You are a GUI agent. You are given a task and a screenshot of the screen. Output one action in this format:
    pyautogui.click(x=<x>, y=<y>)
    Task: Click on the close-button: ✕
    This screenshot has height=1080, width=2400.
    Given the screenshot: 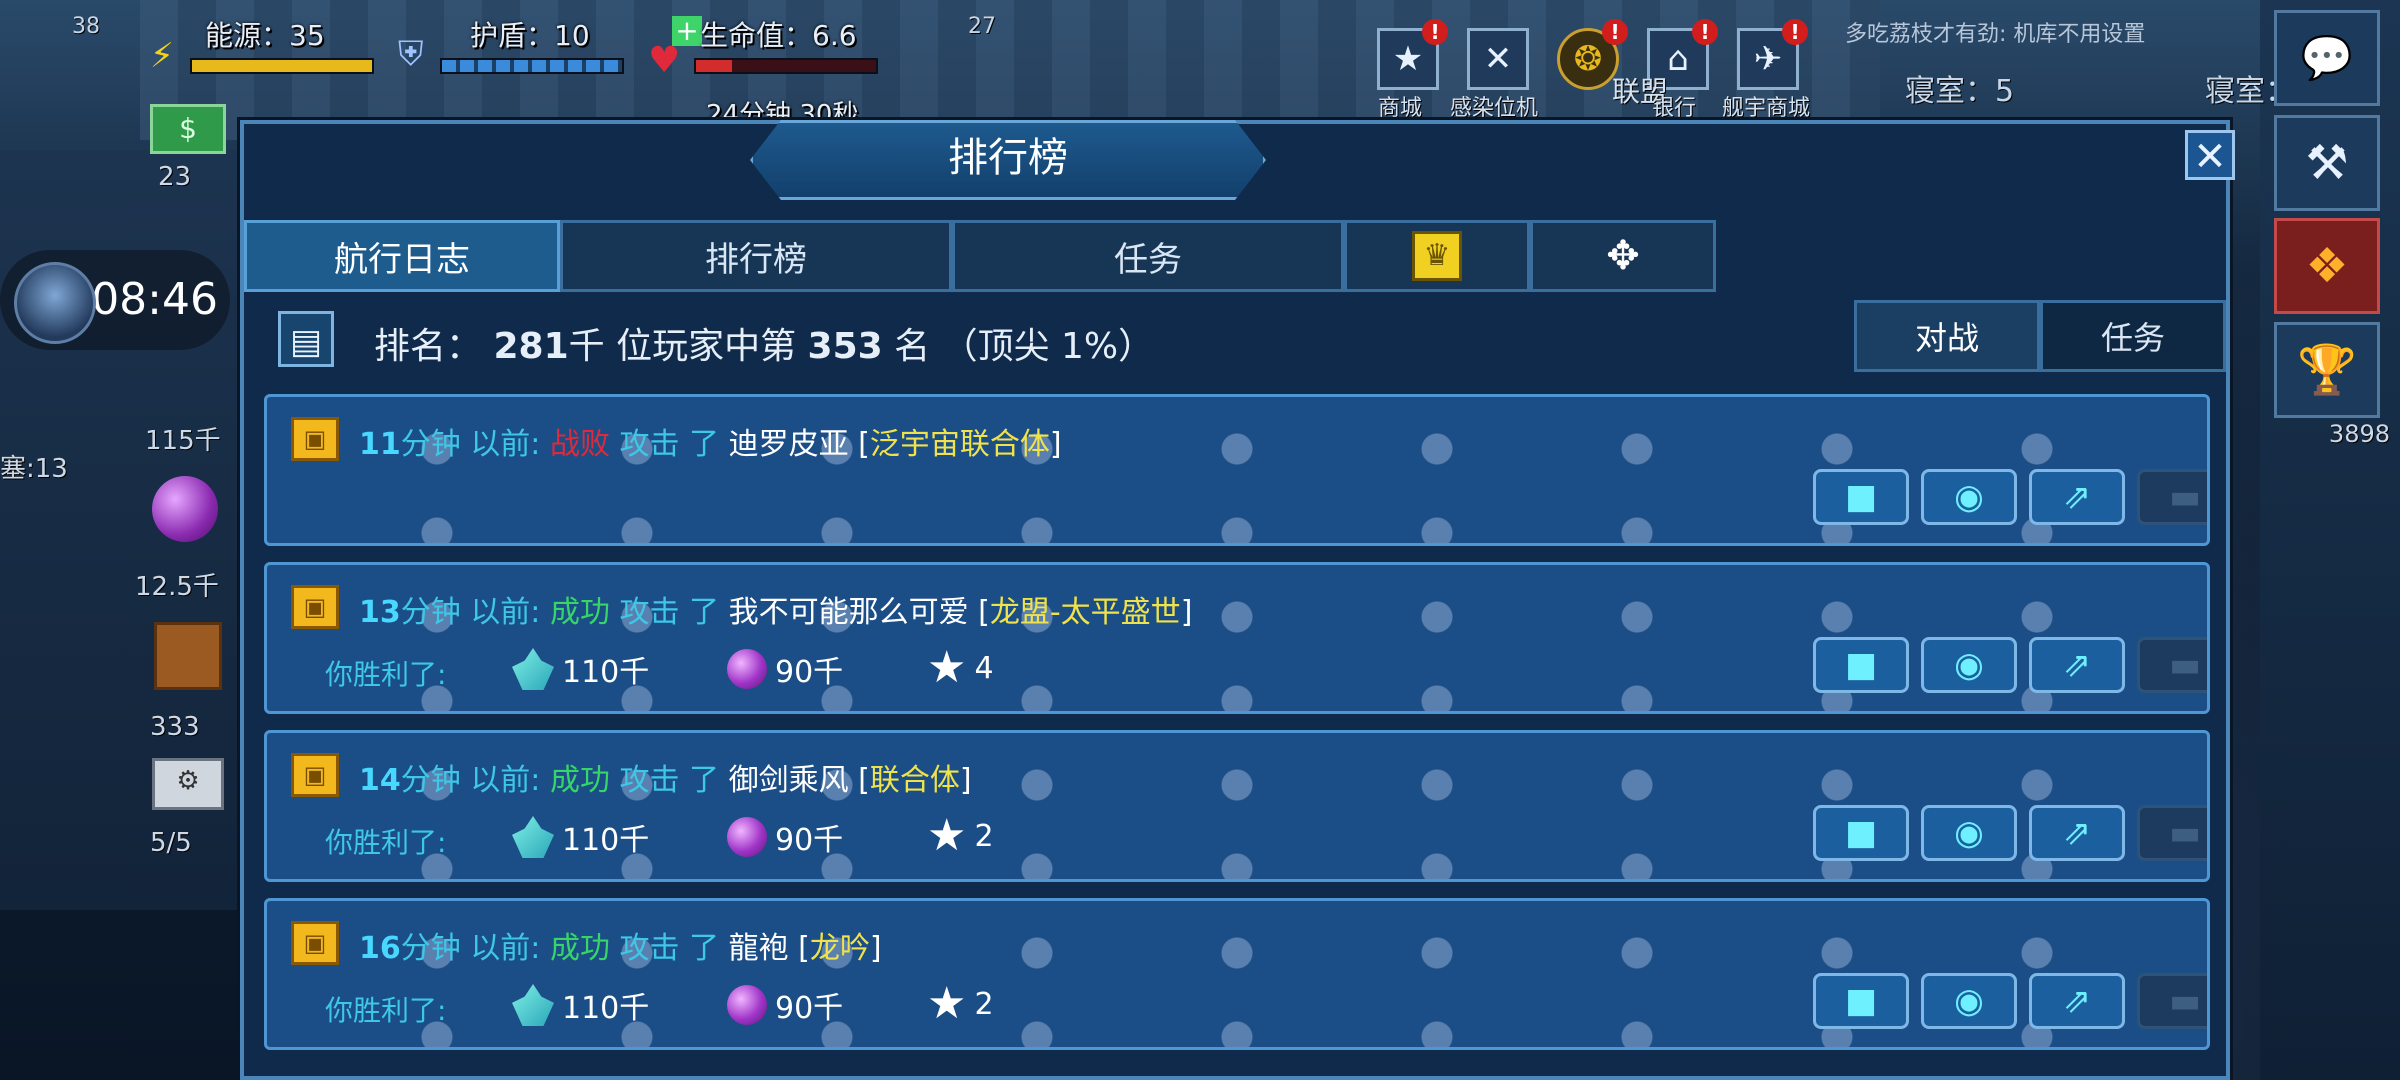 What is the action you would take?
    pyautogui.click(x=2210, y=155)
    